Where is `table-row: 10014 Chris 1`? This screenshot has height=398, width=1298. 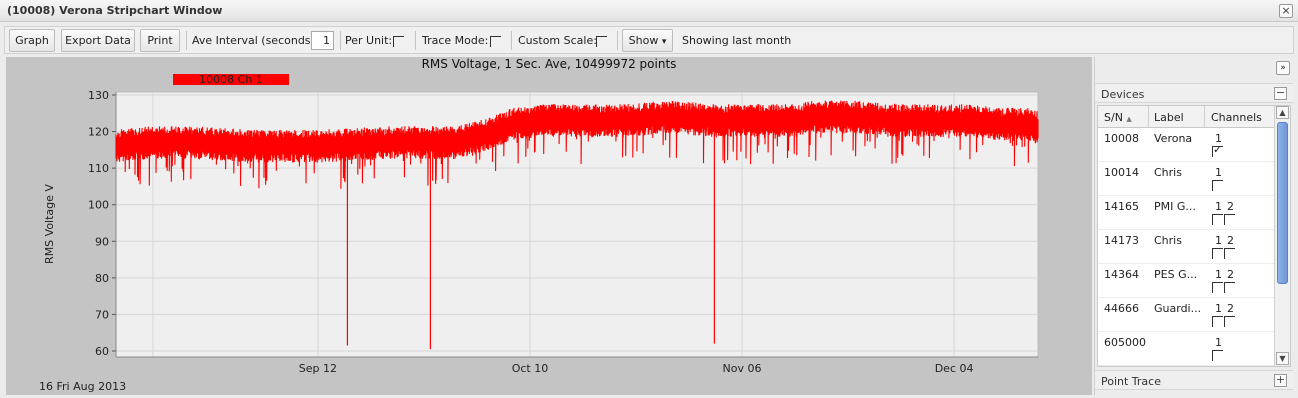 table-row: 10014 Chris 1 is located at coordinates (1186, 179).